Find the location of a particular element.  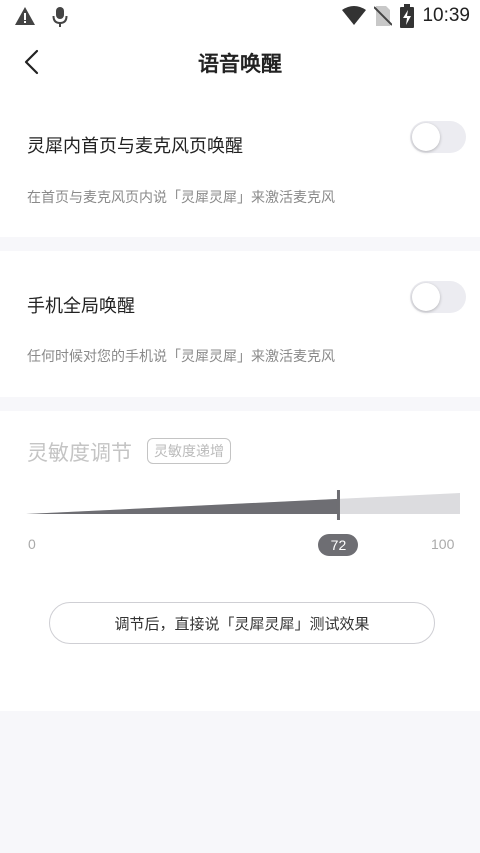

mic-icon is located at coordinates (60, 17).